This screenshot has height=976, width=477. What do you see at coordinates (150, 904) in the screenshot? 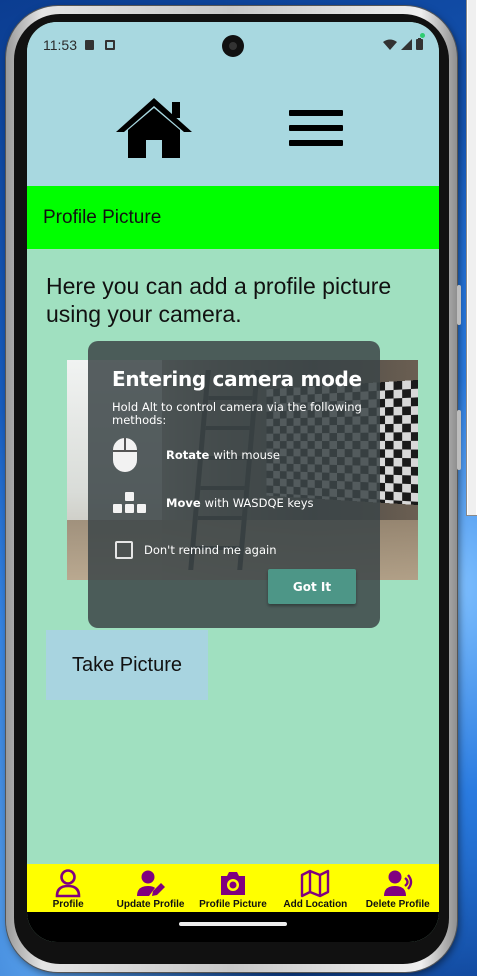
I see `nav-label: Update Profile` at bounding box center [150, 904].